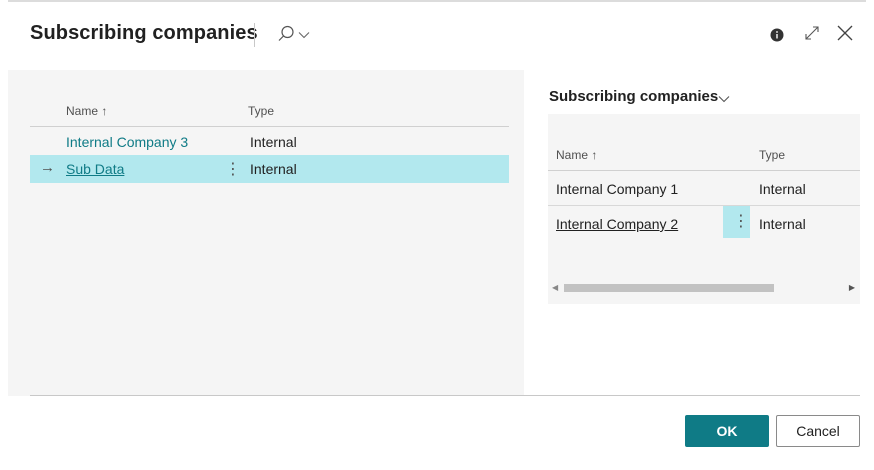 The image size is (874, 470). I want to click on dialog-title: Subscribing companies, so click(144, 33).